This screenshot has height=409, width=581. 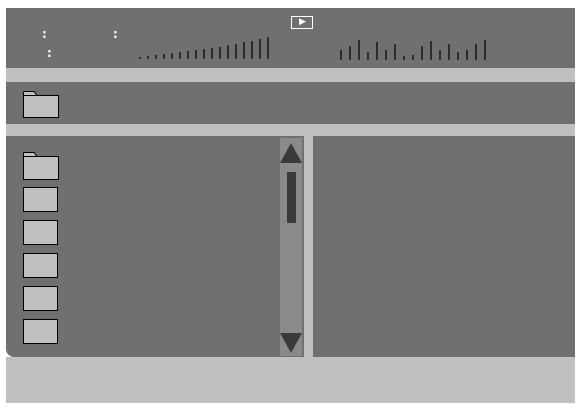 I want to click on list-scrollbar, so click(x=291, y=247).